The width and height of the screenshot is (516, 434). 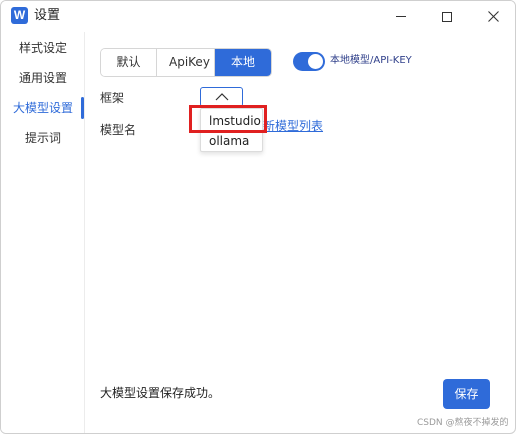 I want to click on minimize-icon, so click(x=401, y=16).